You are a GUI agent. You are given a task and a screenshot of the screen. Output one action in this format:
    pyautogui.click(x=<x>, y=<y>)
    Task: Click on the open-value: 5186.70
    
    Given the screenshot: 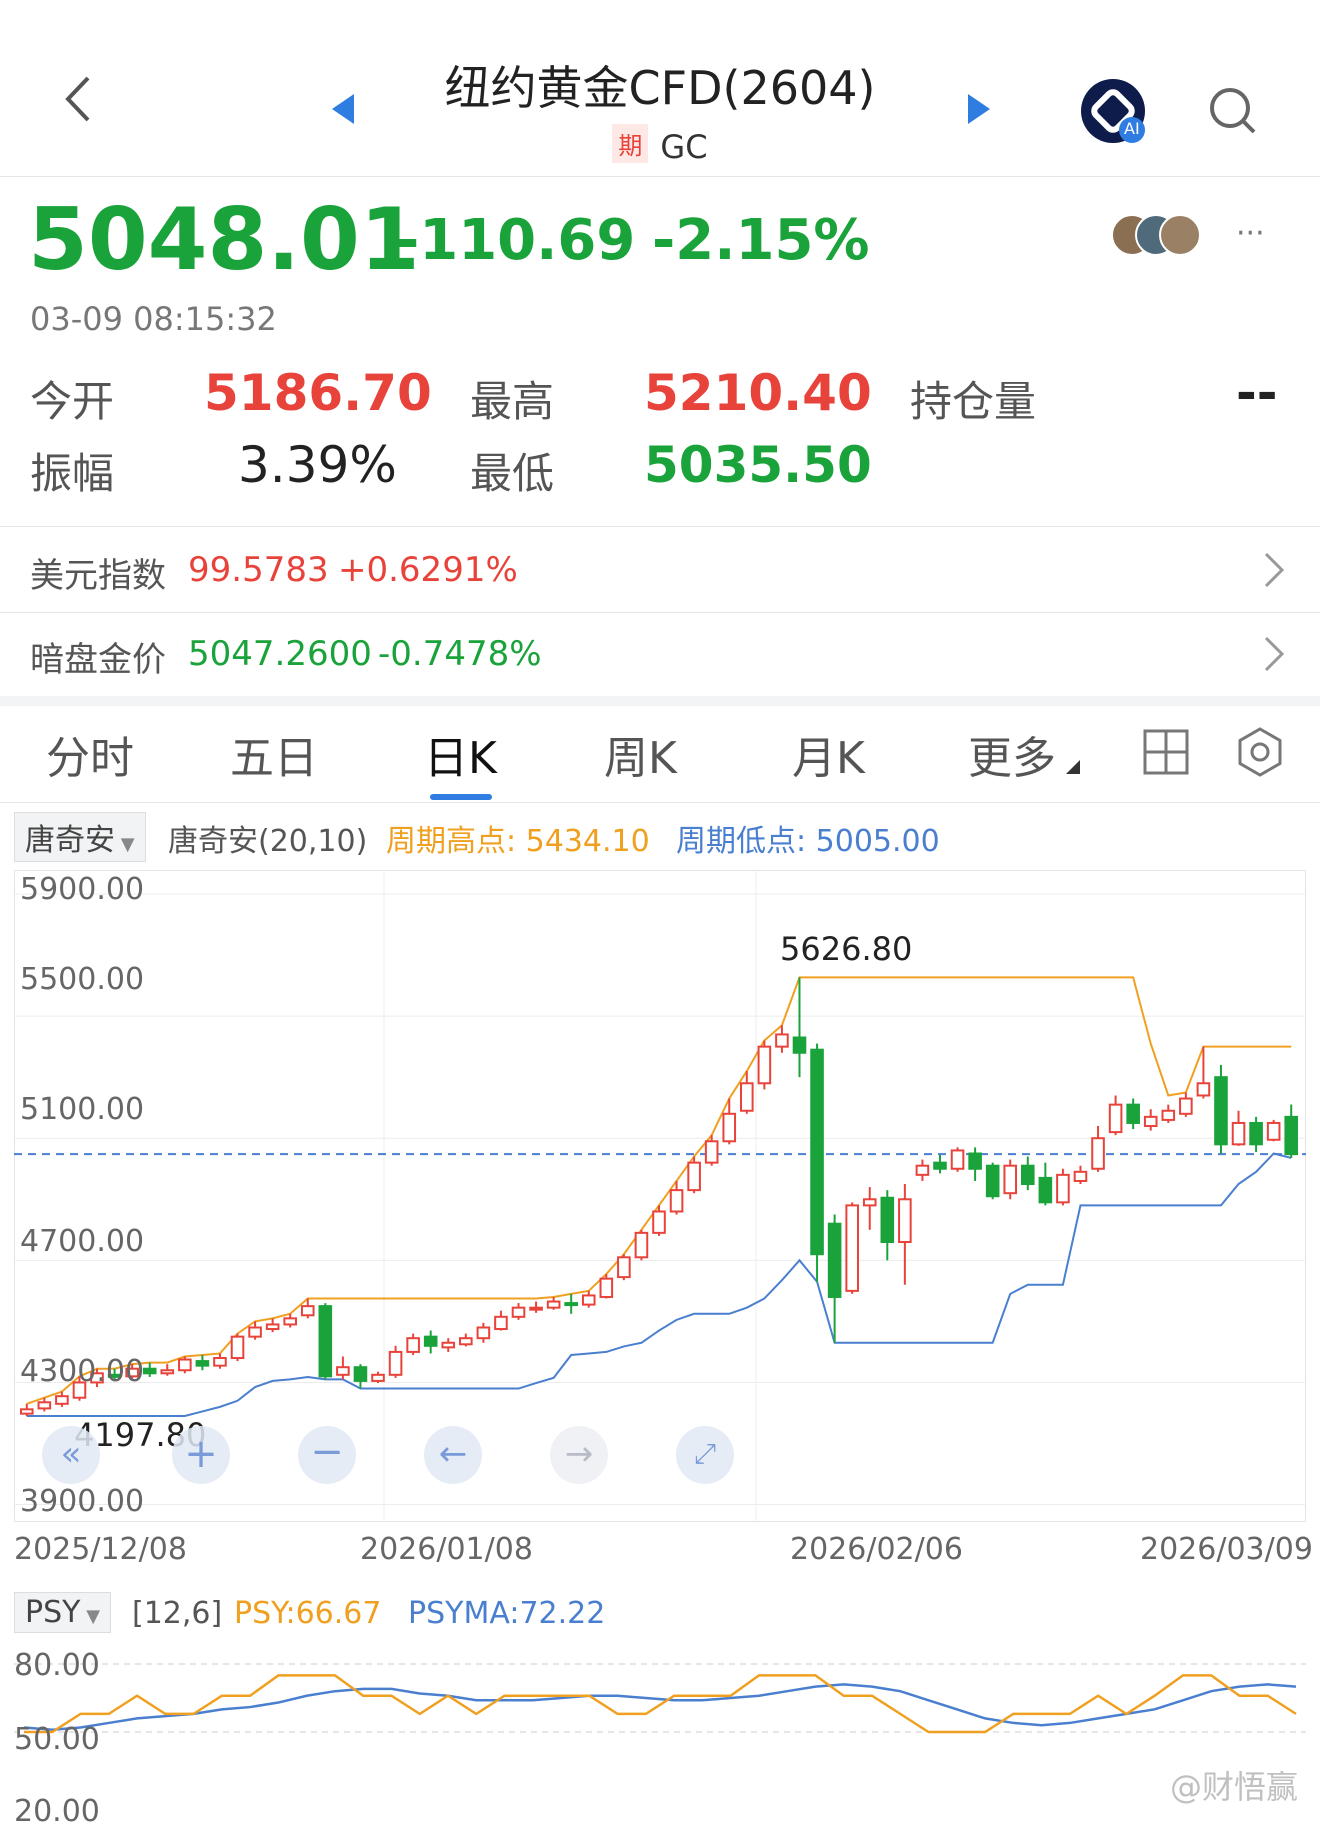 What is the action you would take?
    pyautogui.click(x=318, y=393)
    